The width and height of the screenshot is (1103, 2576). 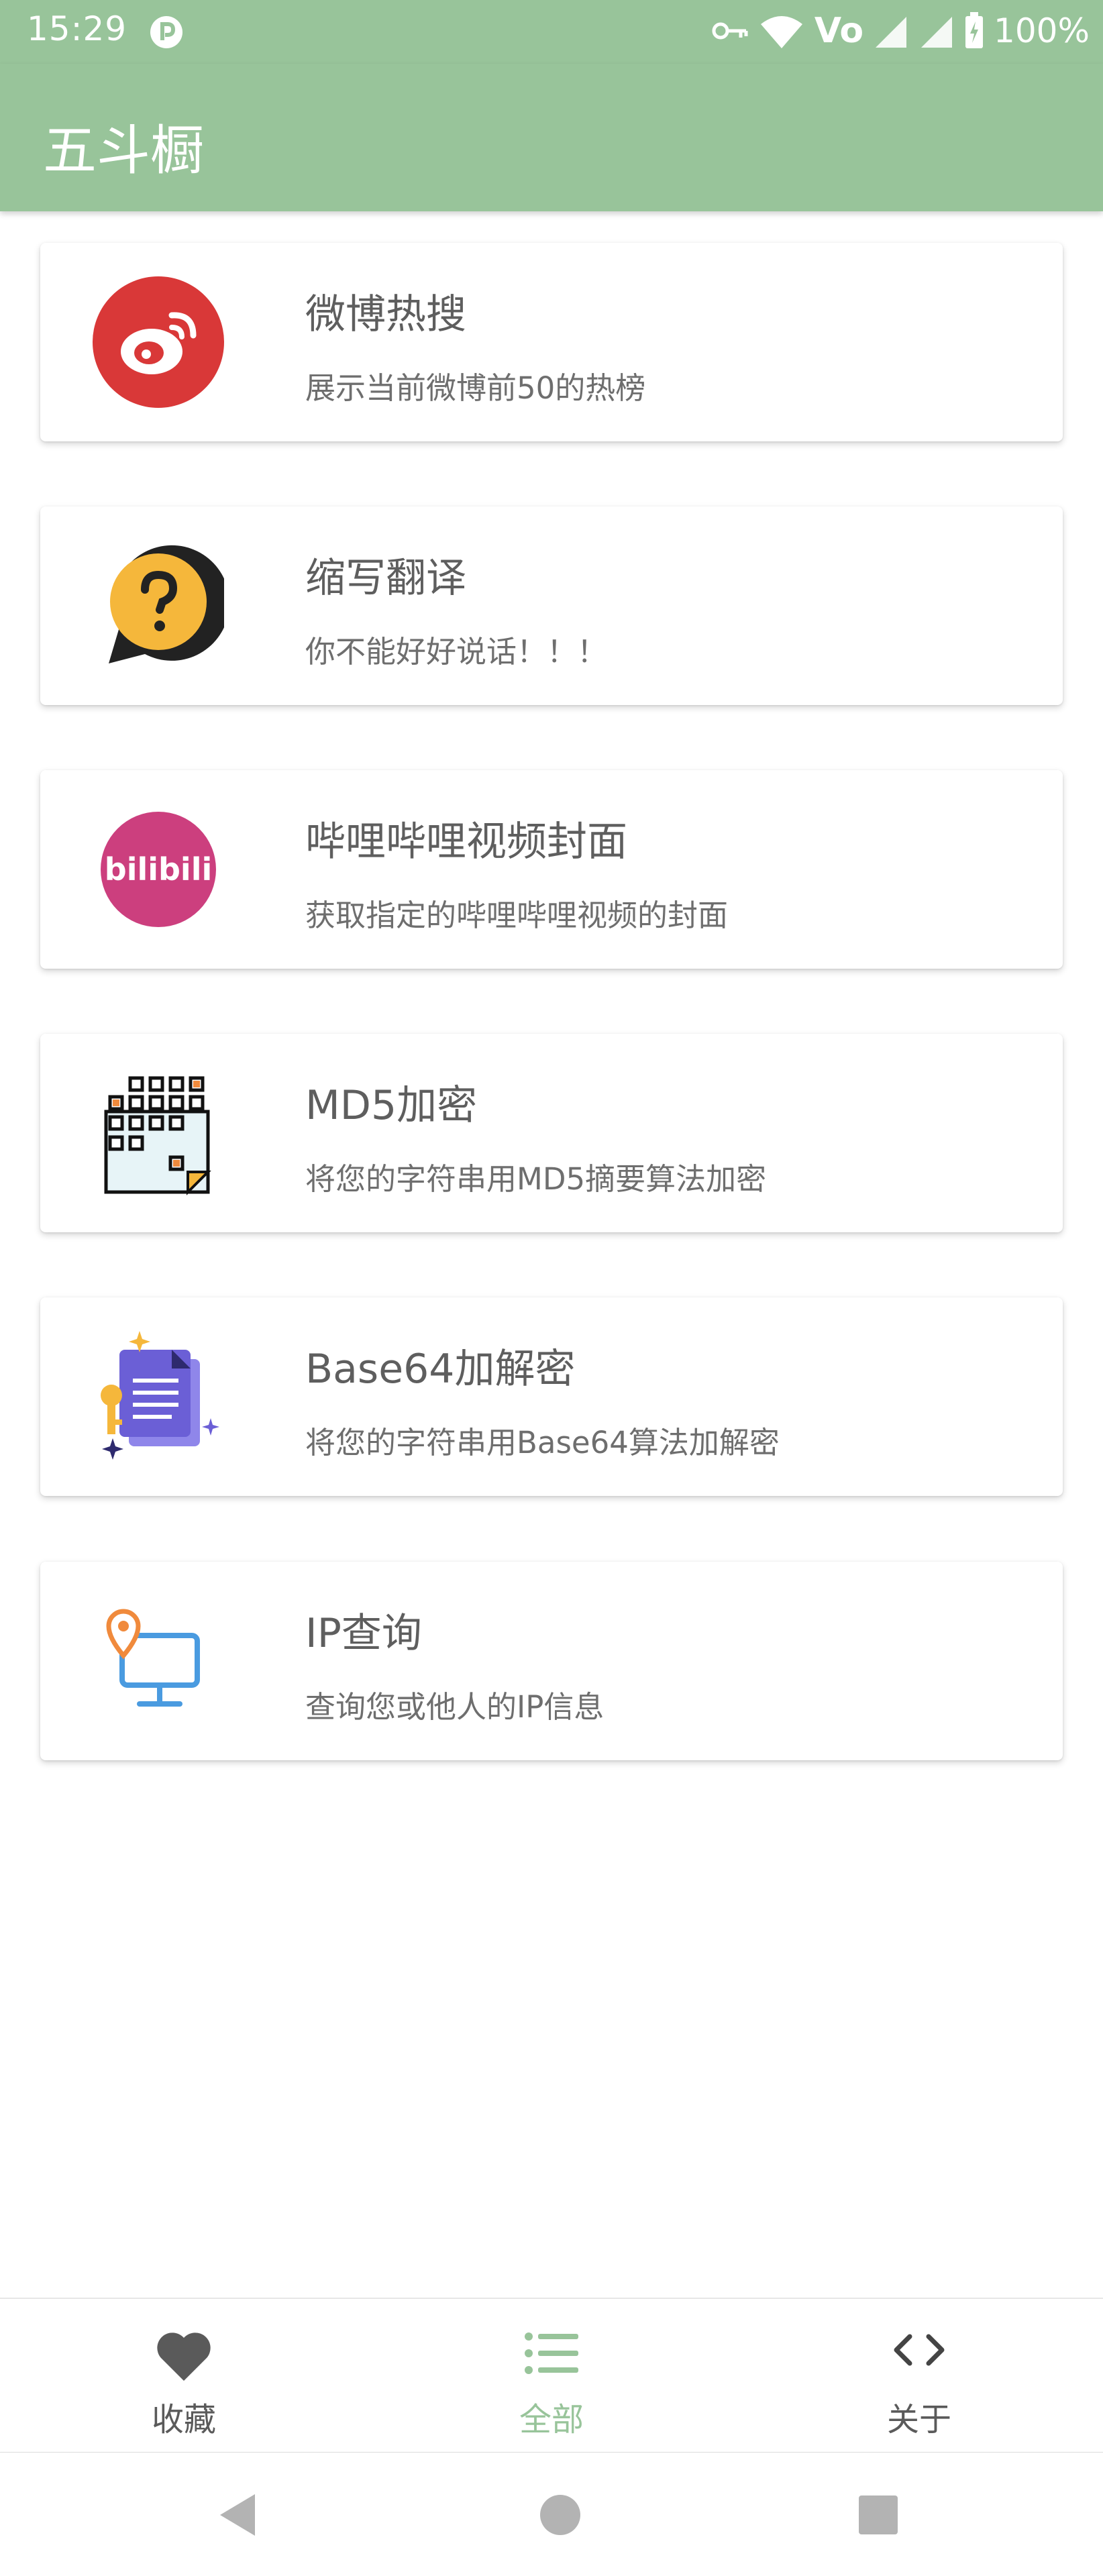 What do you see at coordinates (392, 1105) in the screenshot?
I see `card-title: MD5加密` at bounding box center [392, 1105].